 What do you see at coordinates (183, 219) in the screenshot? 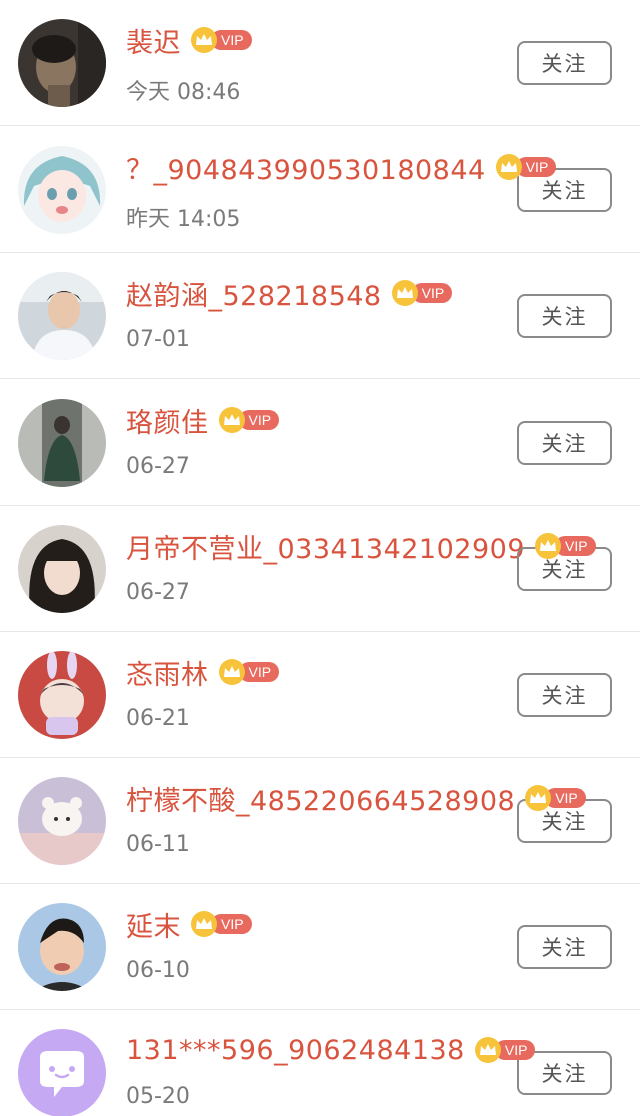
I see `follow-time: 昨天 14:05` at bounding box center [183, 219].